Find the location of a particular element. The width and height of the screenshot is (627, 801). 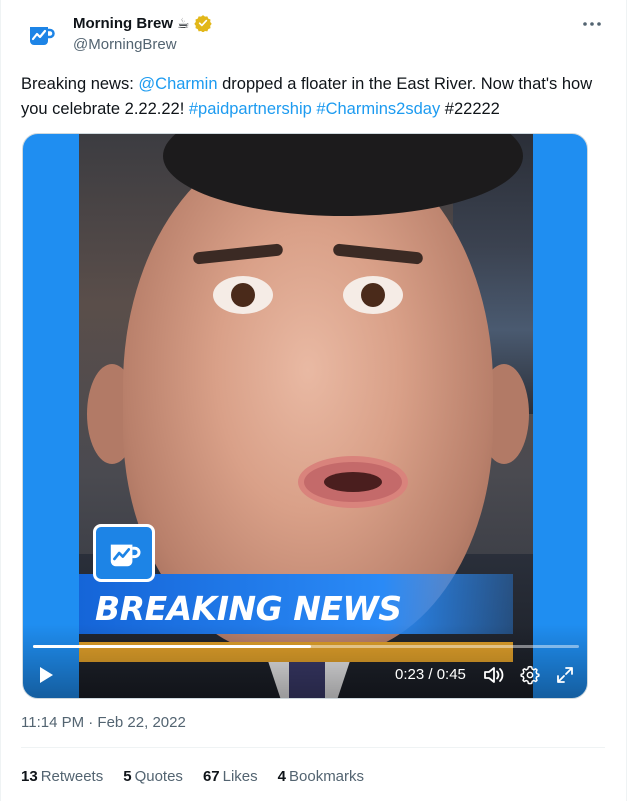

play-icon is located at coordinates (46, 675).